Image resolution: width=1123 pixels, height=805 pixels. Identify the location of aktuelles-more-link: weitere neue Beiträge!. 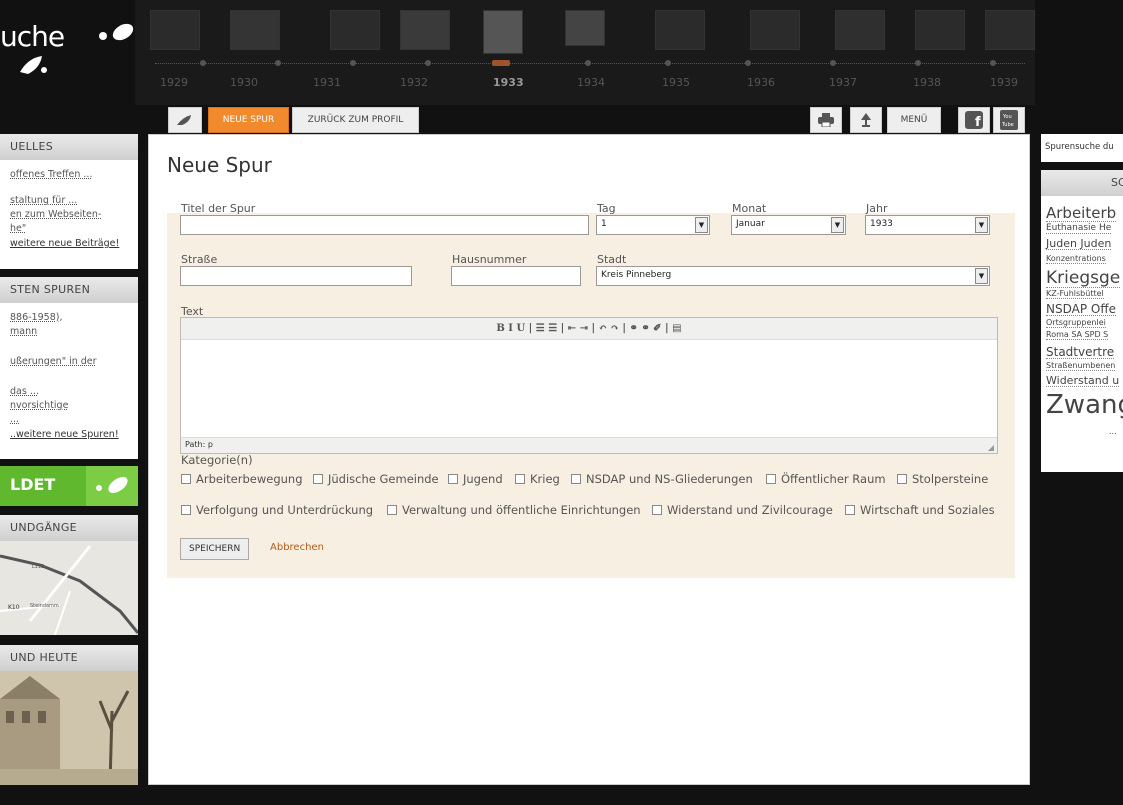
(69, 243).